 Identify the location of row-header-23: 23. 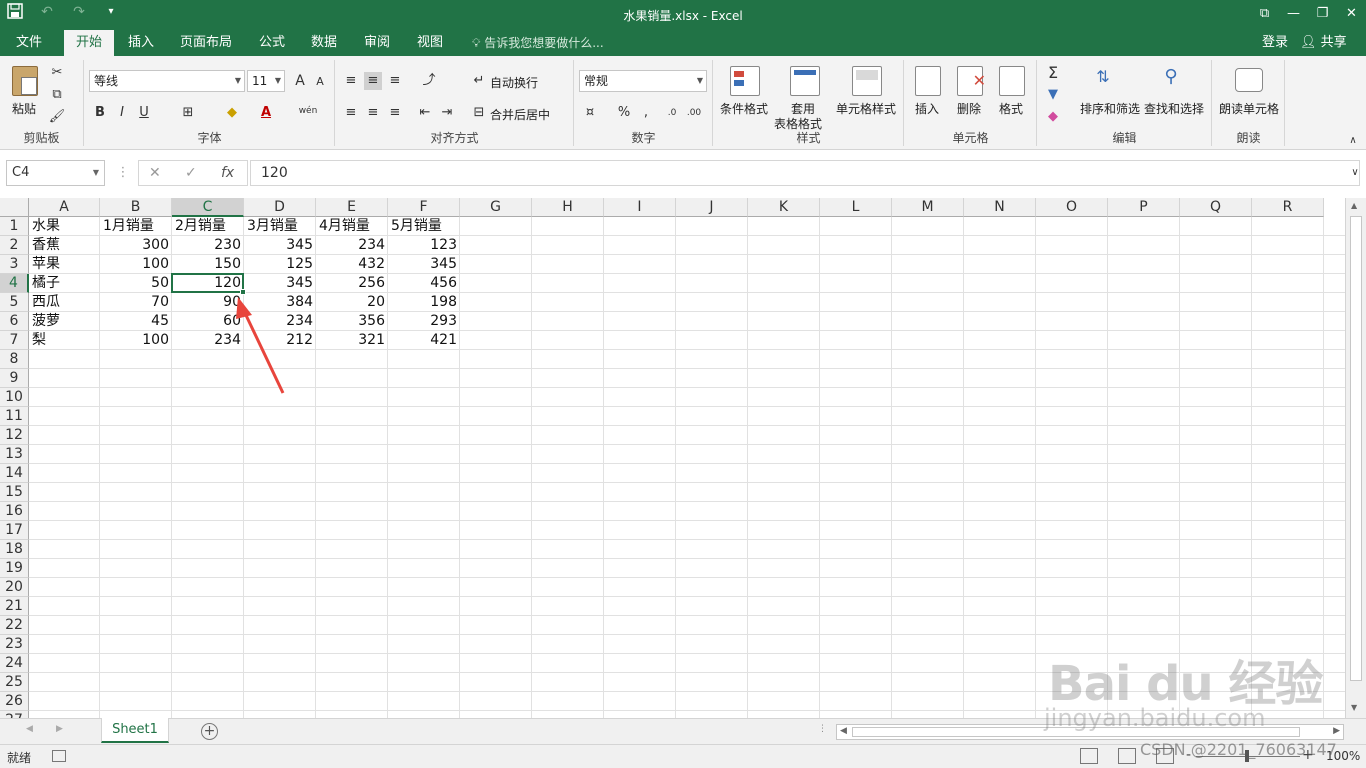
(14, 644).